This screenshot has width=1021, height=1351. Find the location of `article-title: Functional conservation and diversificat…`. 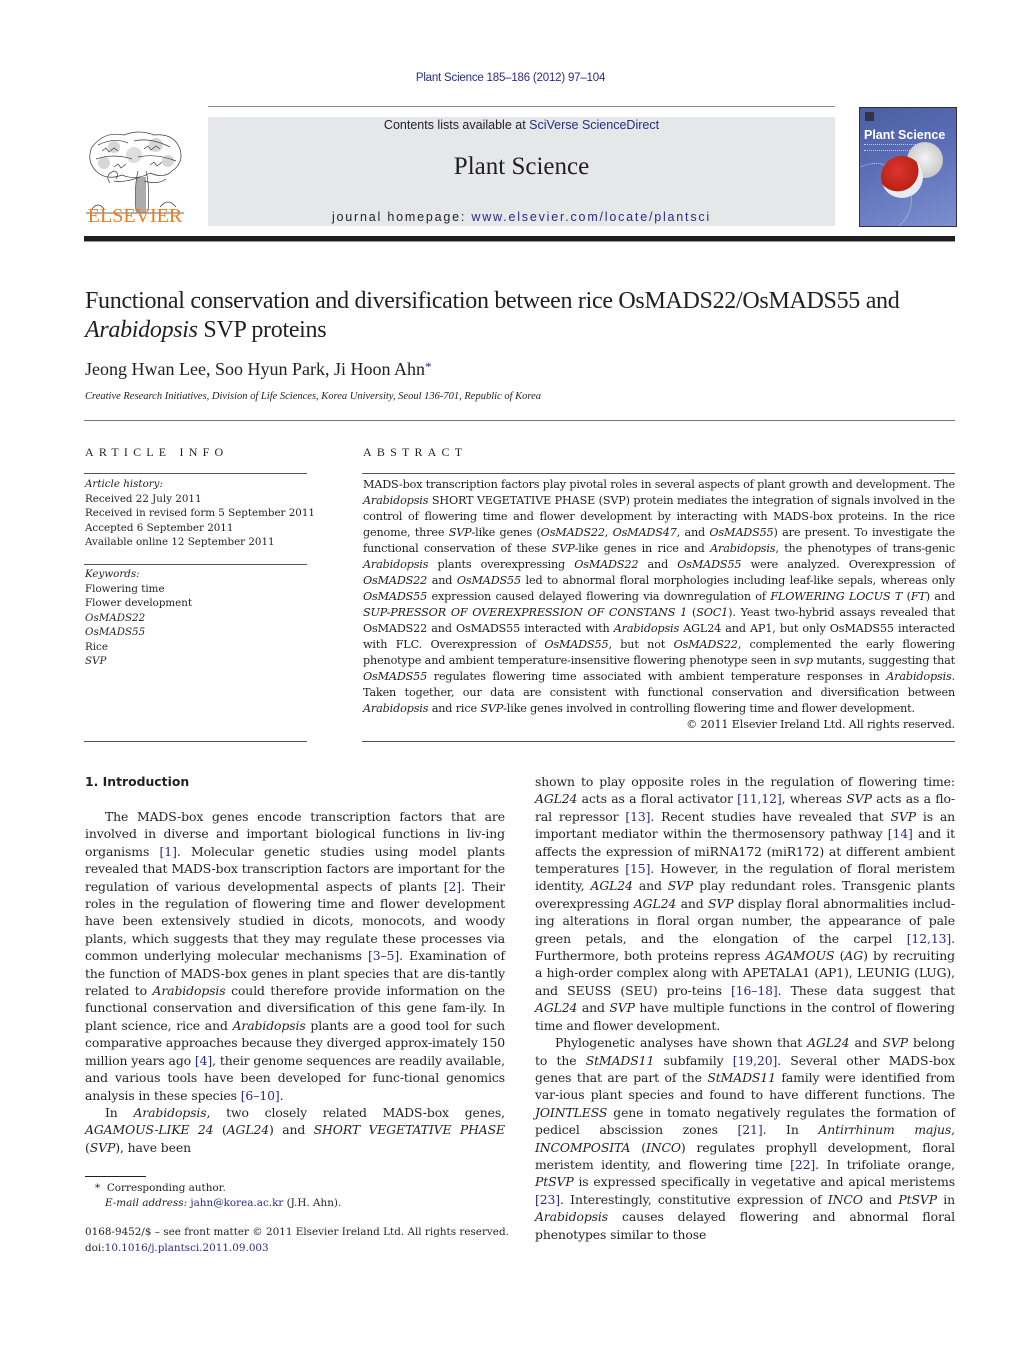

article-title: Functional conservation and diversificat… is located at coordinates (525, 316).